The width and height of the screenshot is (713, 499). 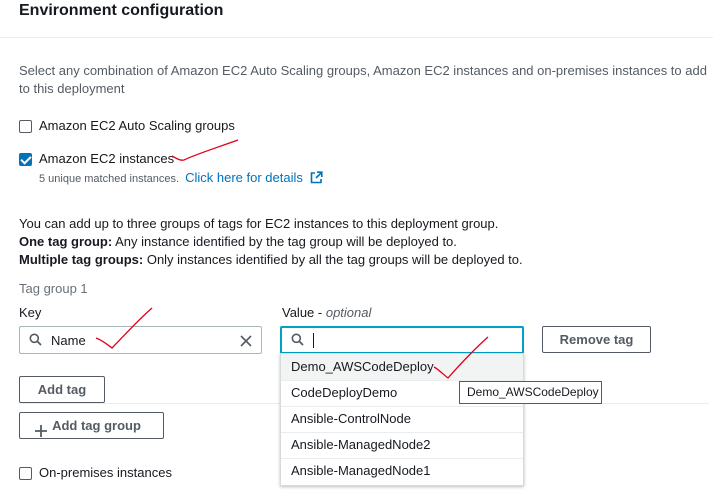 What do you see at coordinates (25, 126) in the screenshot?
I see `autoscaling-checkbox` at bounding box center [25, 126].